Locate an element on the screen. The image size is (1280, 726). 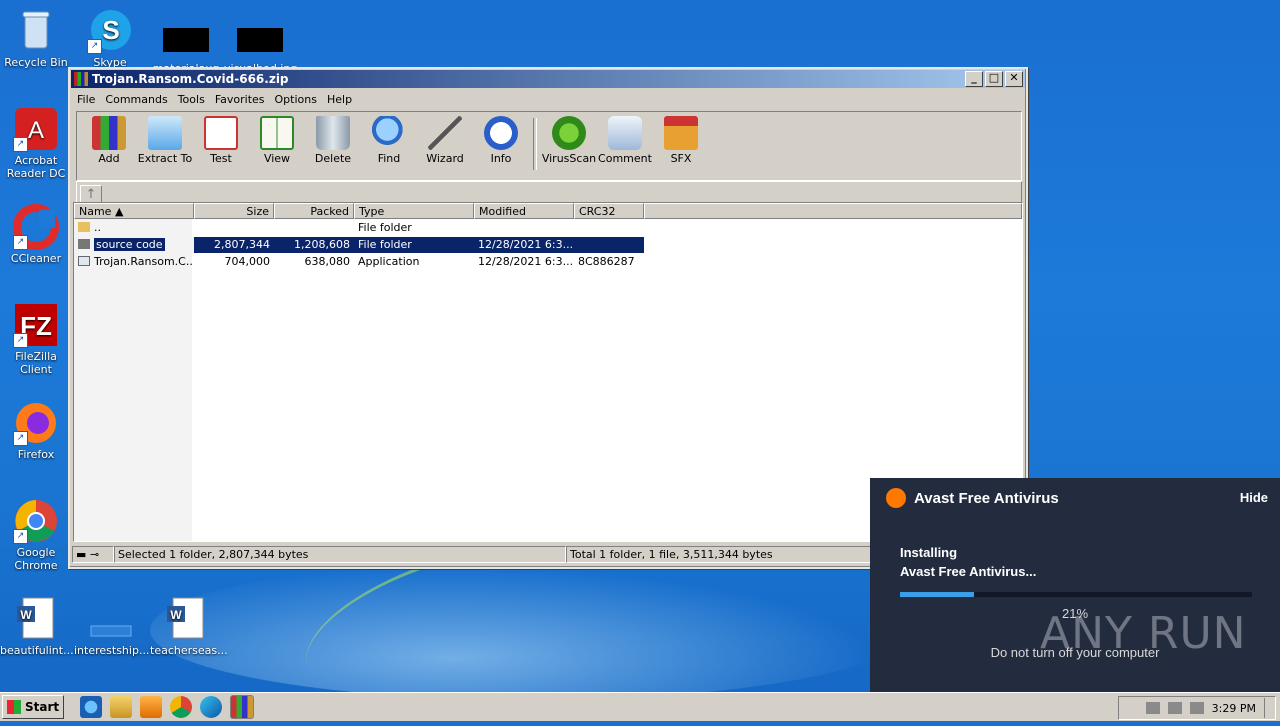
desktop-icon-label: Google Chrome is located at coordinates (36, 559).